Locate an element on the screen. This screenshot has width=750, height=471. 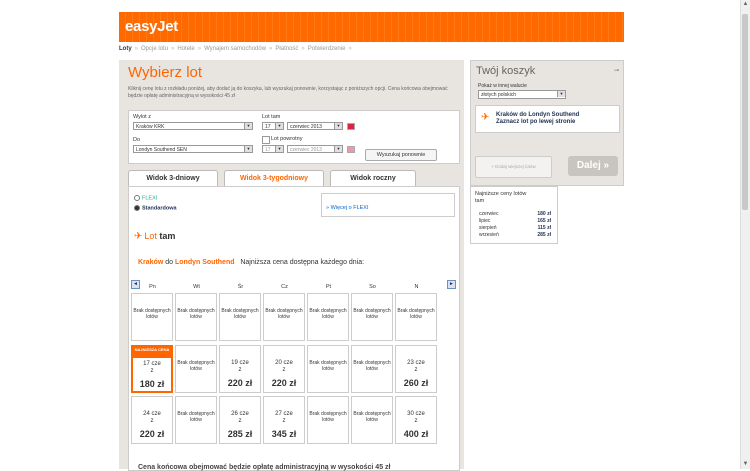
calendar-cell-price: 20 cze z 220 zł is located at coordinates (284, 369).